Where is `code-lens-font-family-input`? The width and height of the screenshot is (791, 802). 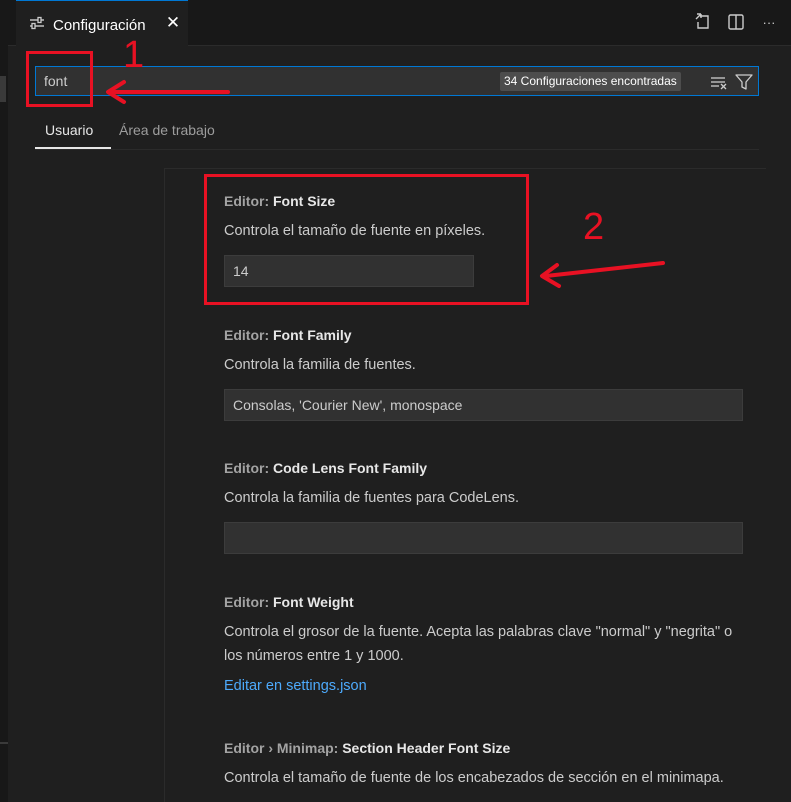
code-lens-font-family-input is located at coordinates (483, 538).